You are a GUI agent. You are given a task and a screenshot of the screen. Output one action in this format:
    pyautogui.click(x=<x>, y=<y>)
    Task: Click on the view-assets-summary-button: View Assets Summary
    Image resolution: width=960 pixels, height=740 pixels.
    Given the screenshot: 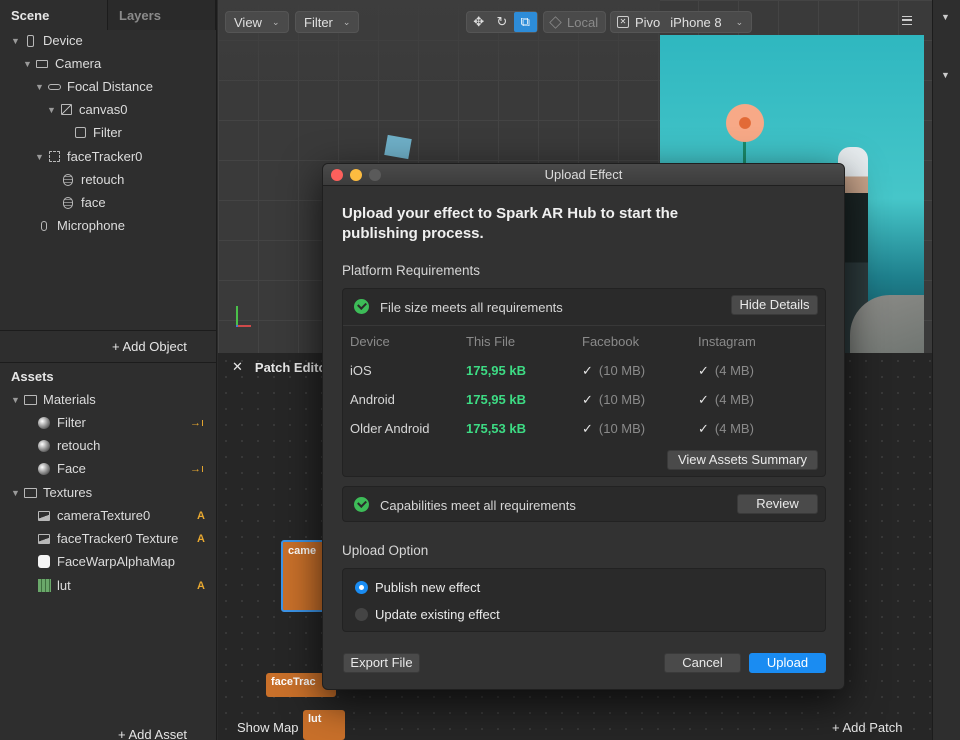 What is the action you would take?
    pyautogui.click(x=742, y=460)
    